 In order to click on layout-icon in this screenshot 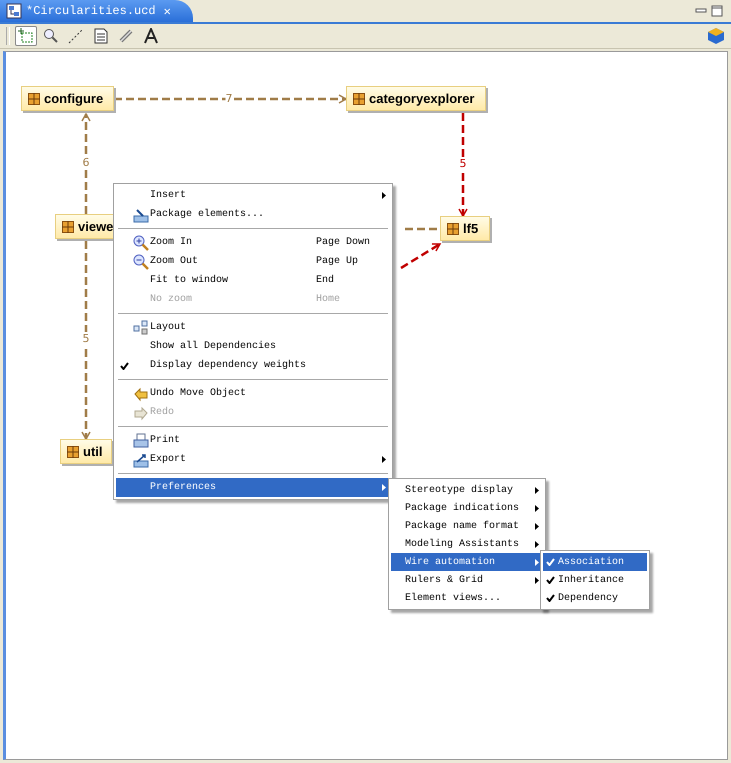, I will do `click(141, 328)`.